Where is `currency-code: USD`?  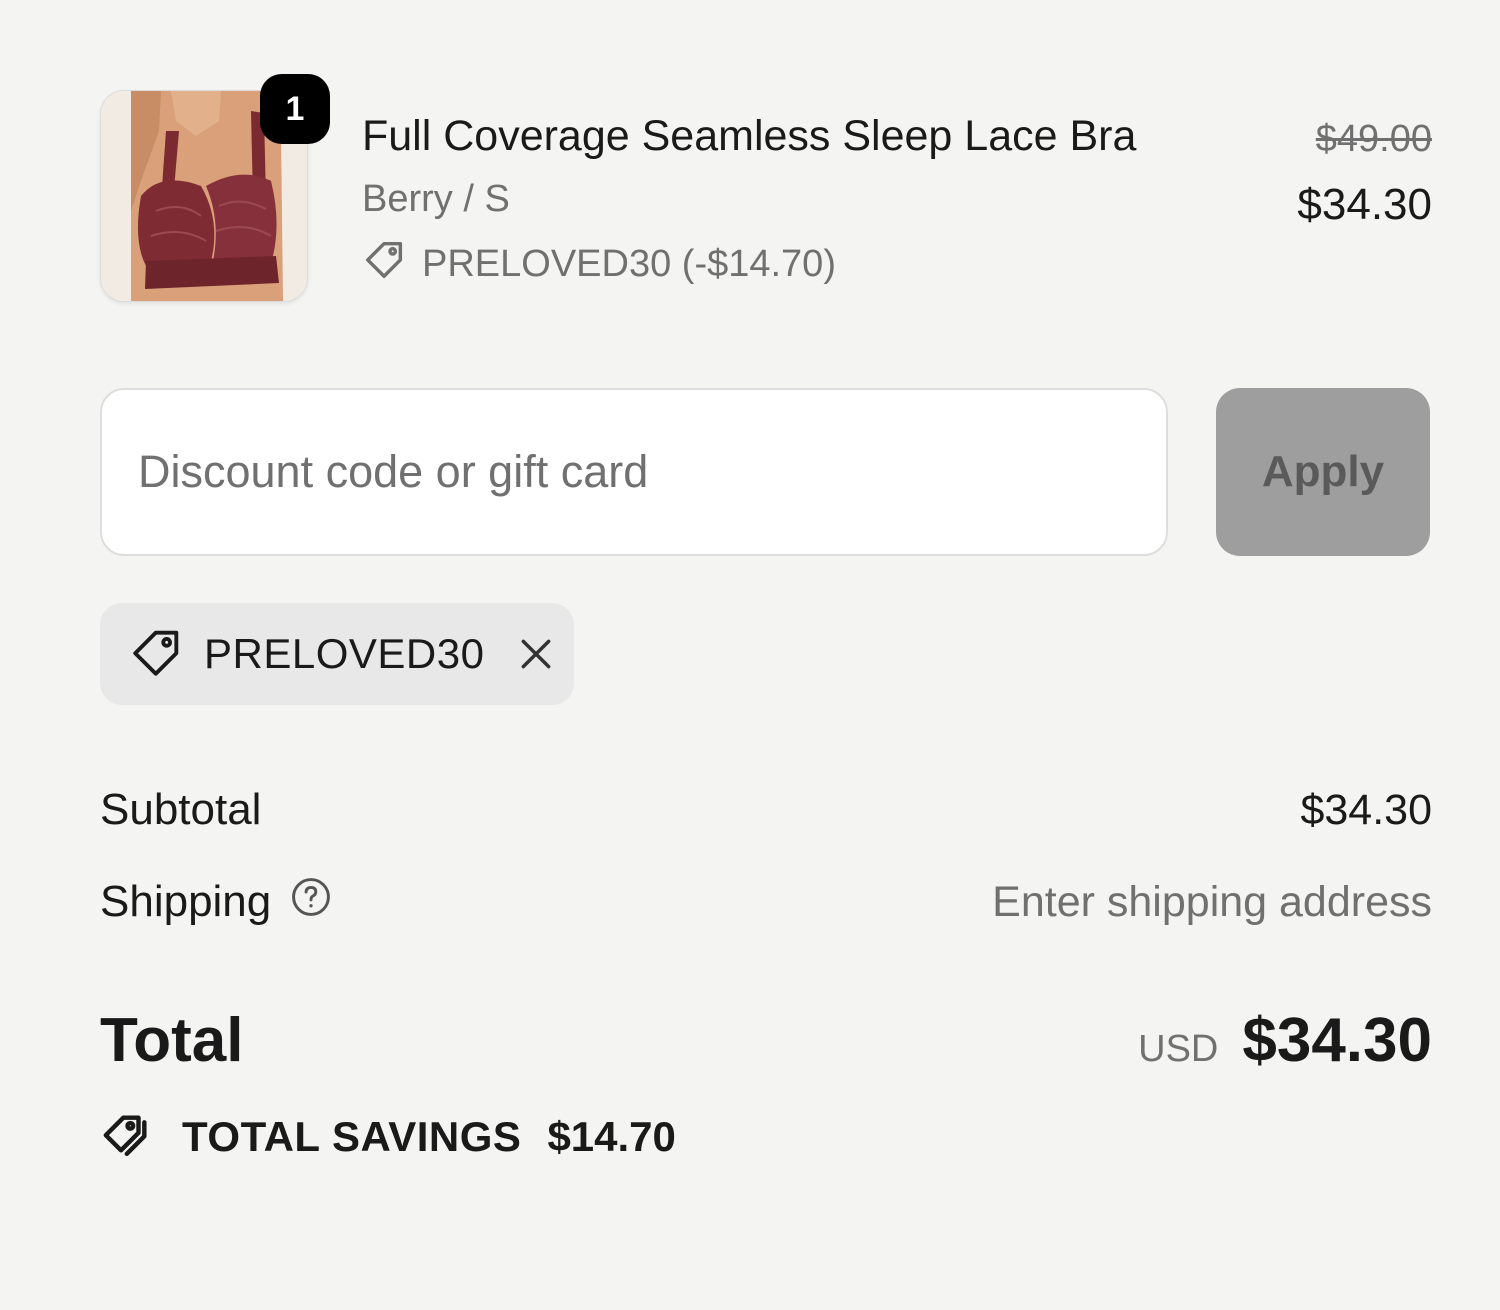 currency-code: USD is located at coordinates (1178, 1048).